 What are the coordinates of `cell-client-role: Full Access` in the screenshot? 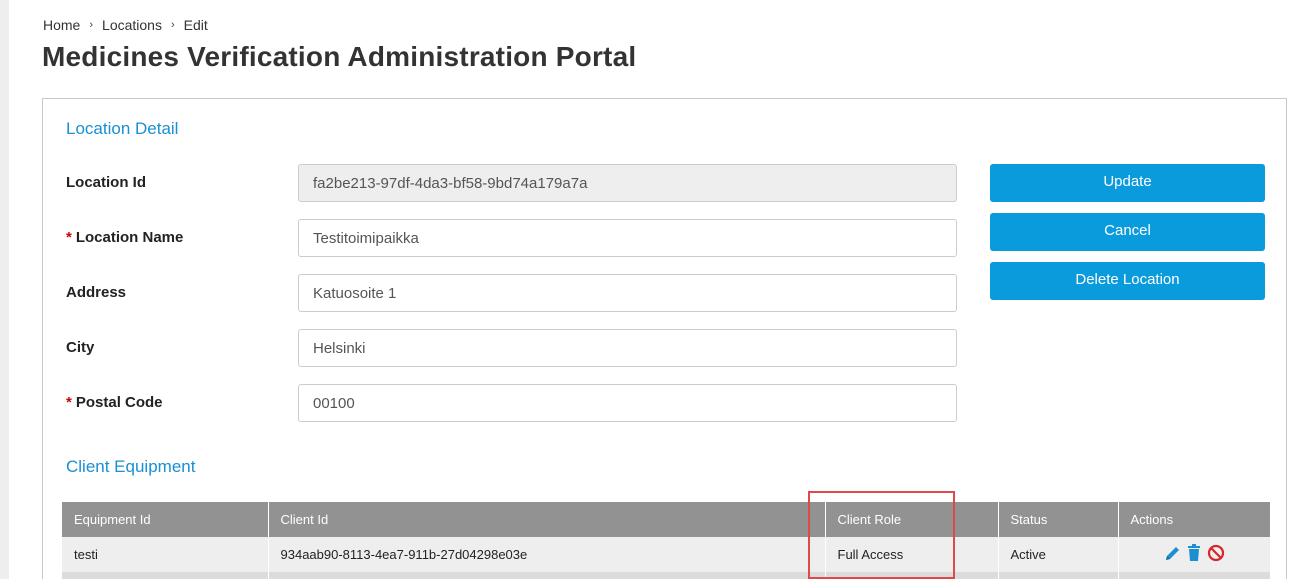 It's located at (912, 554).